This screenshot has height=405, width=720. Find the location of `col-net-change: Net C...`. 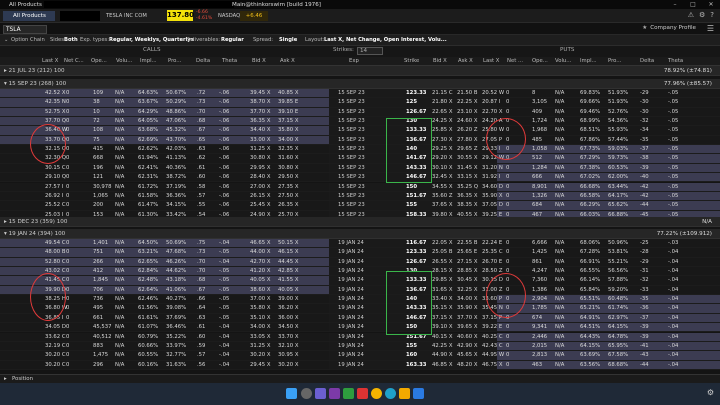

col-net-change: Net C... is located at coordinates (74, 61).